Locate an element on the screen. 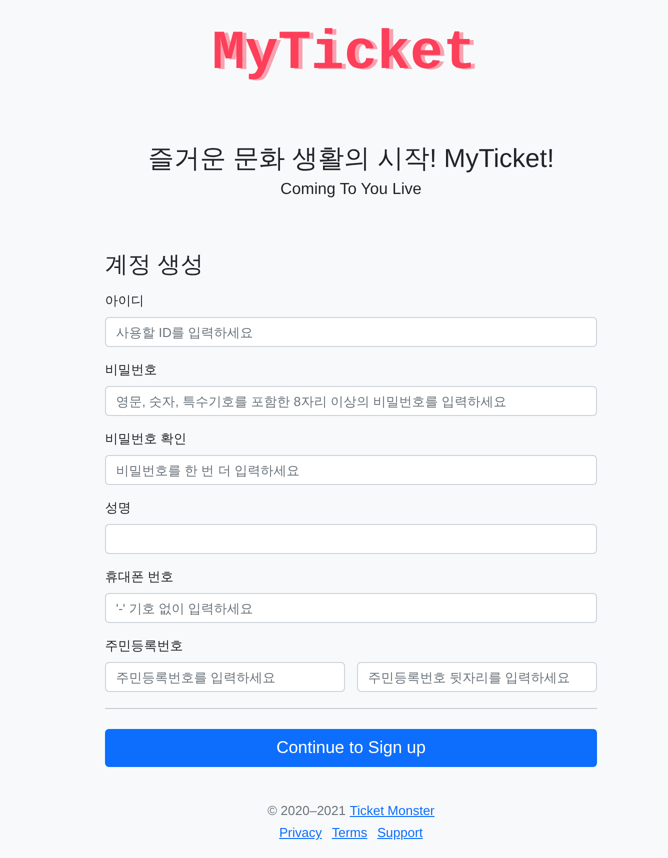 Image resolution: width=668 pixels, height=858 pixels. page-title: 즐거운 문화 생활의 시작! MyTicket! is located at coordinates (351, 158).